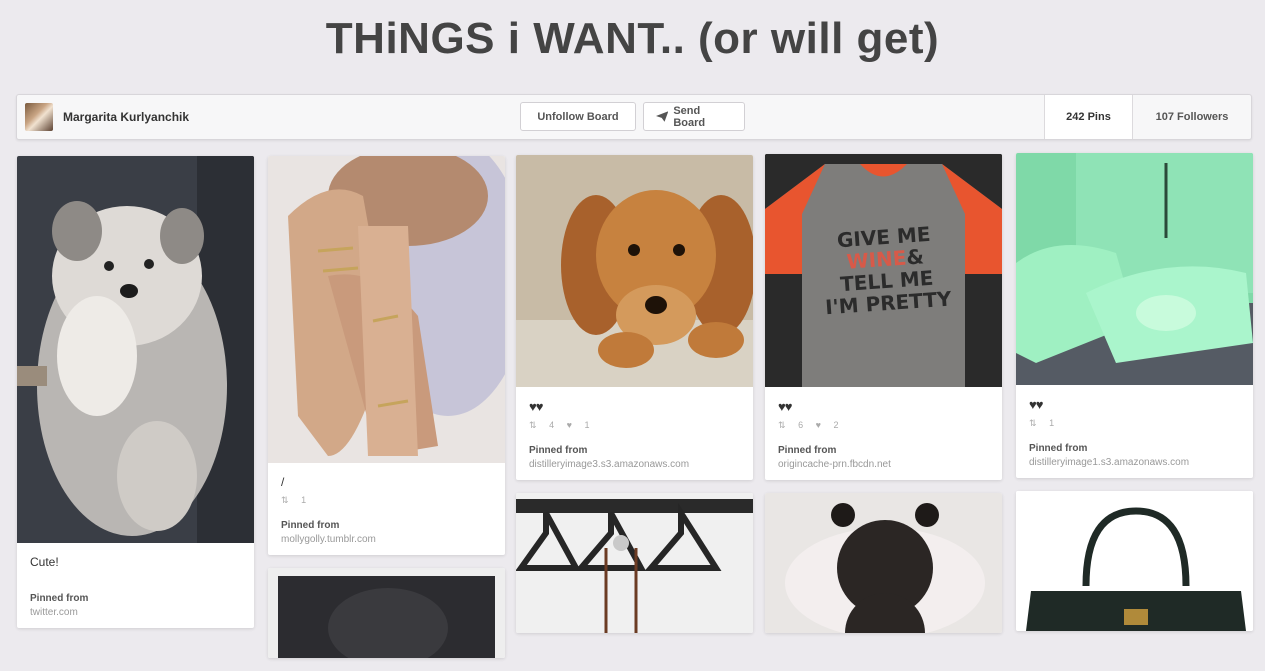  I want to click on pins-count: 242 Pins, so click(1088, 117).